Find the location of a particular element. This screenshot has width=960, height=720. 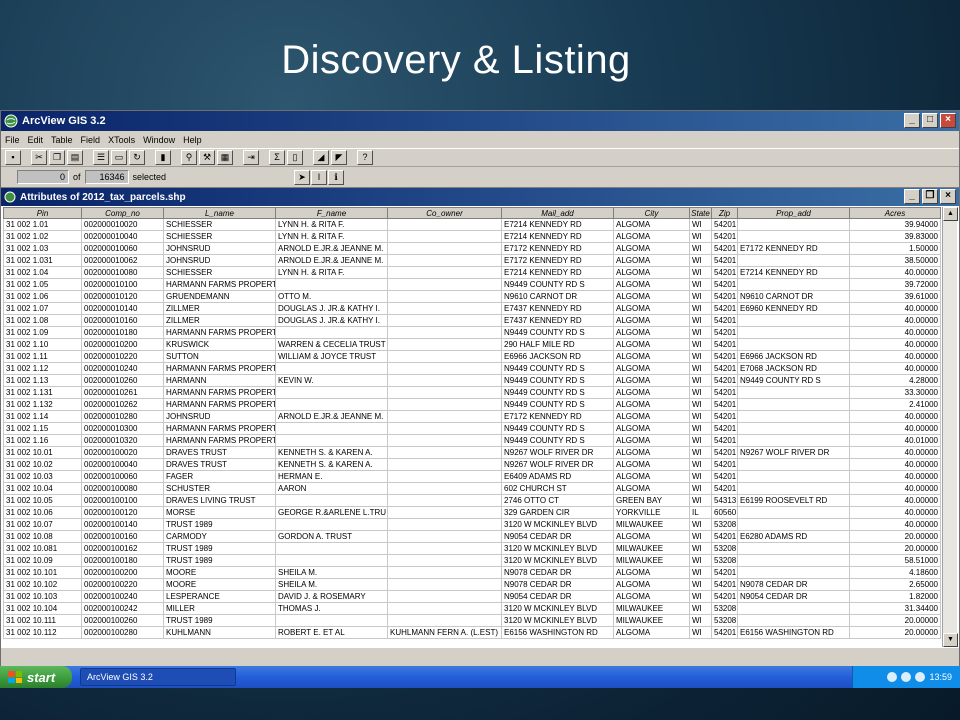

table-cell: 002000100040 is located at coordinates (122, 464).